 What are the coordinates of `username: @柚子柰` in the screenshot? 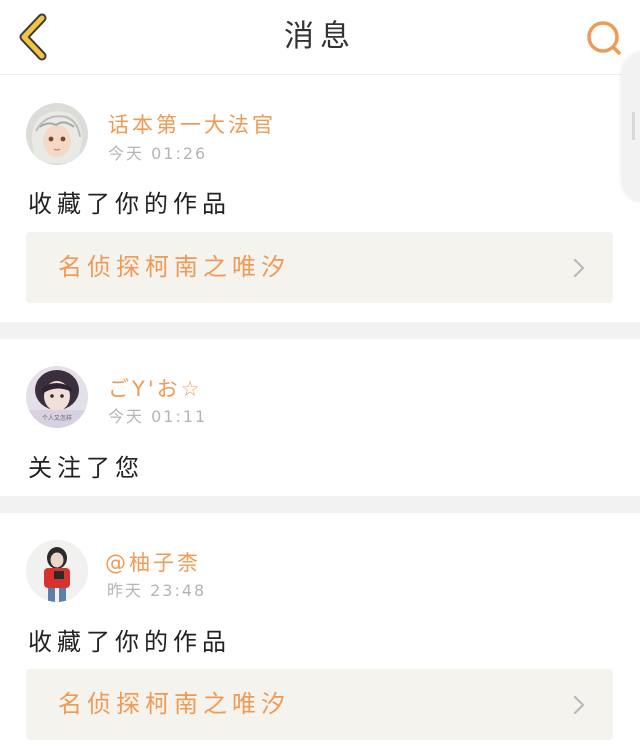 It's located at (153, 562).